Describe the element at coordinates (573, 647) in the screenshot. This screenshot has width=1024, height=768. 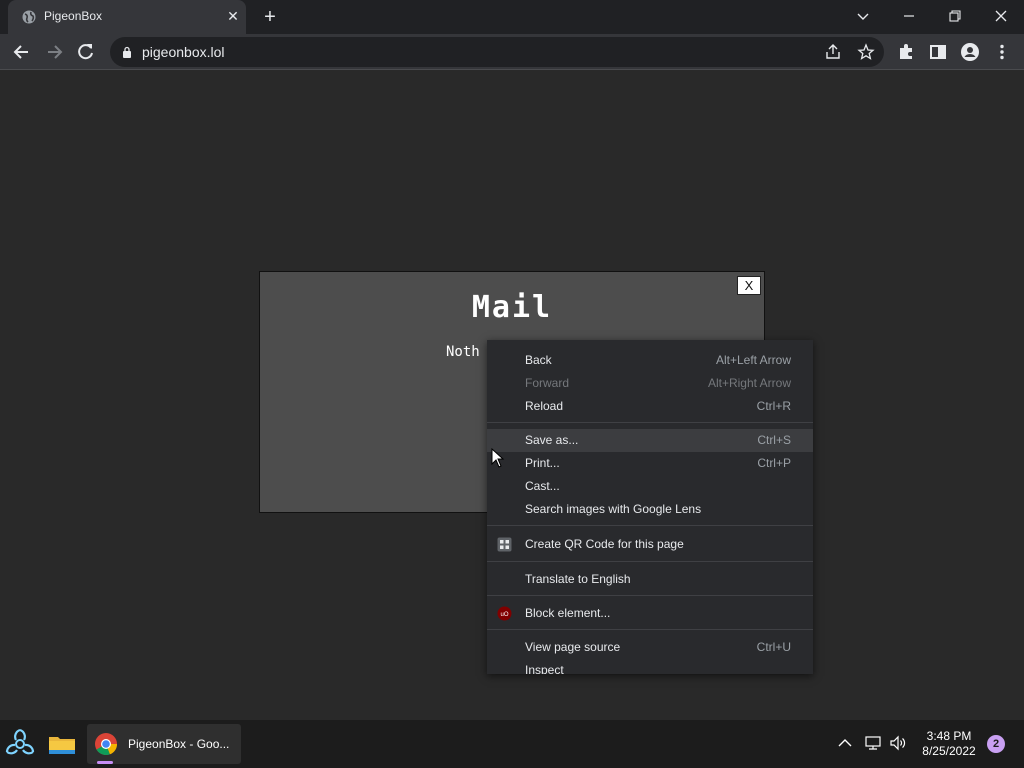
I see `menu-item-label: View page source` at that location.